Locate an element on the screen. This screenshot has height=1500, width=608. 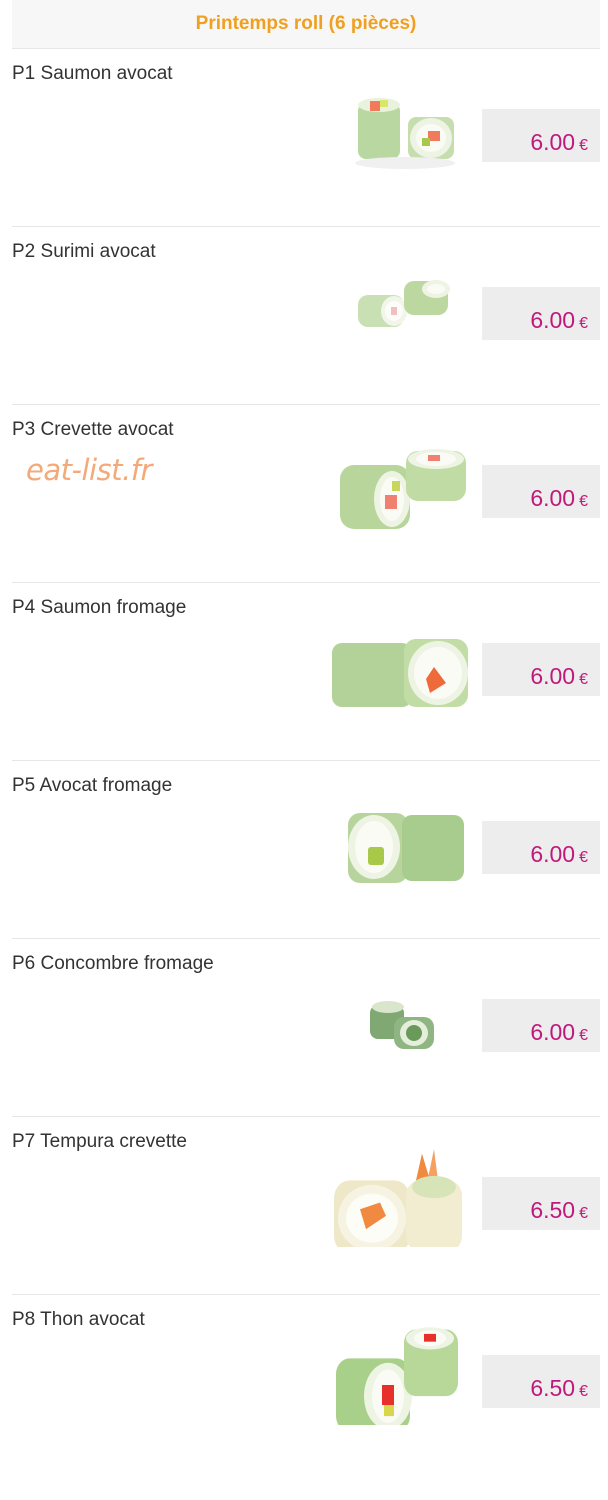
menu-item: P8 Thon avocat 6.50 € is located at coordinates (306, 1383).